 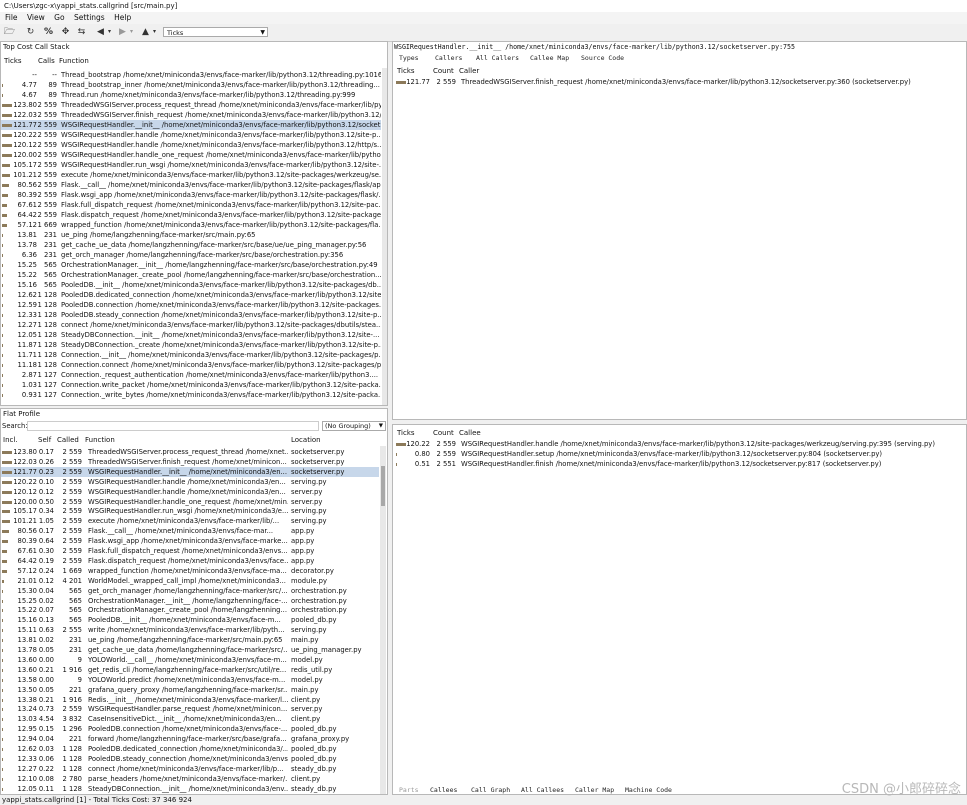 What do you see at coordinates (354, 426) in the screenshot?
I see `grouping-combo: (No Grouping) ▼` at bounding box center [354, 426].